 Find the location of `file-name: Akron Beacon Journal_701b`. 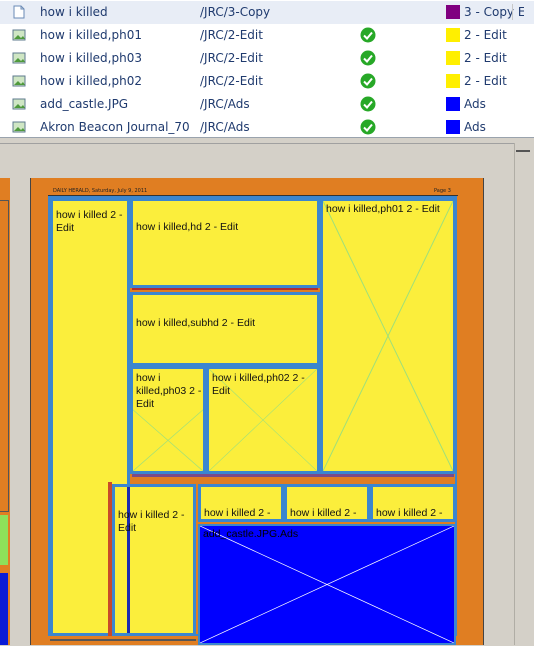

file-name: Akron Beacon Journal_701b is located at coordinates (115, 127).